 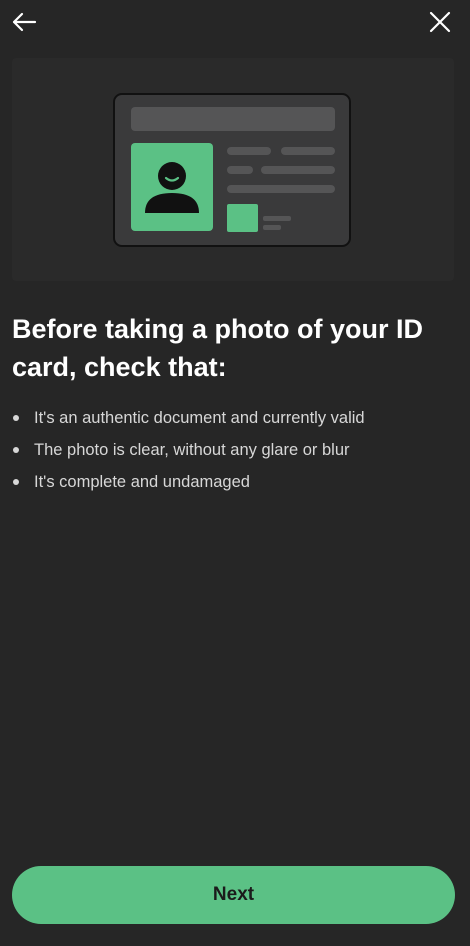 I want to click on back-button, so click(x=24, y=22).